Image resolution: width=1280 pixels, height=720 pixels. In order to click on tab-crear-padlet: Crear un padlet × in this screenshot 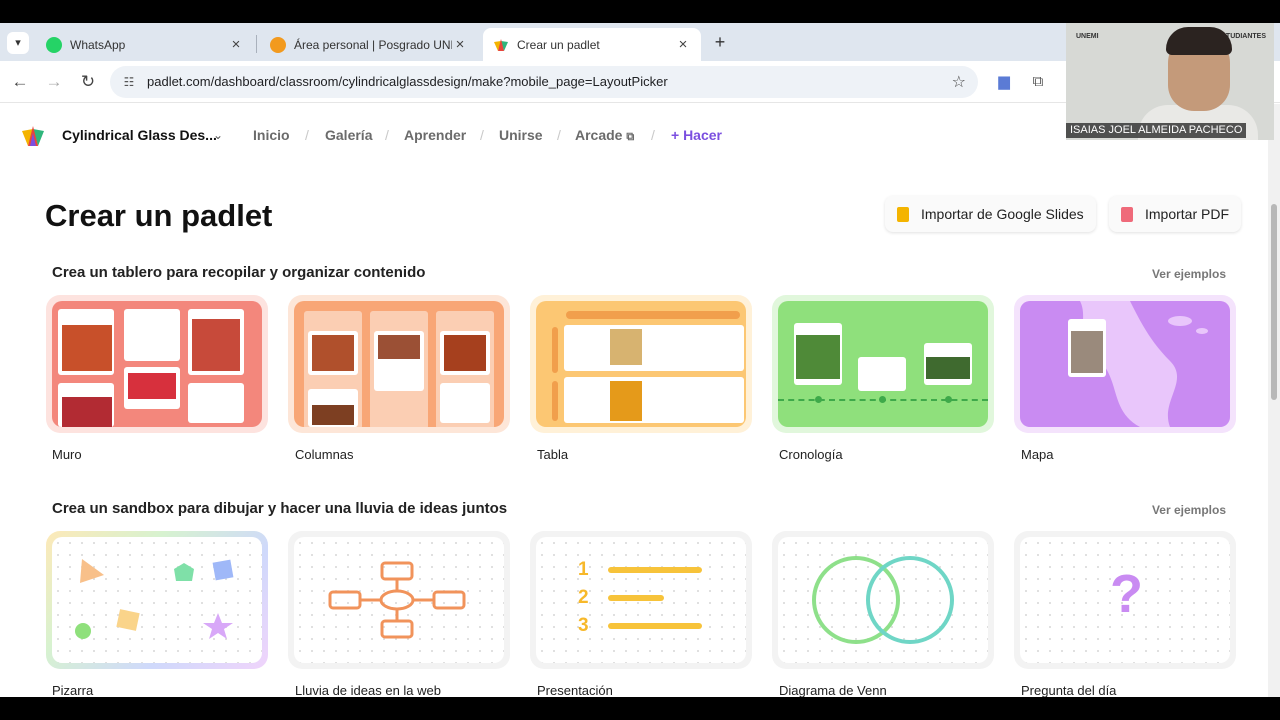, I will do `click(592, 44)`.